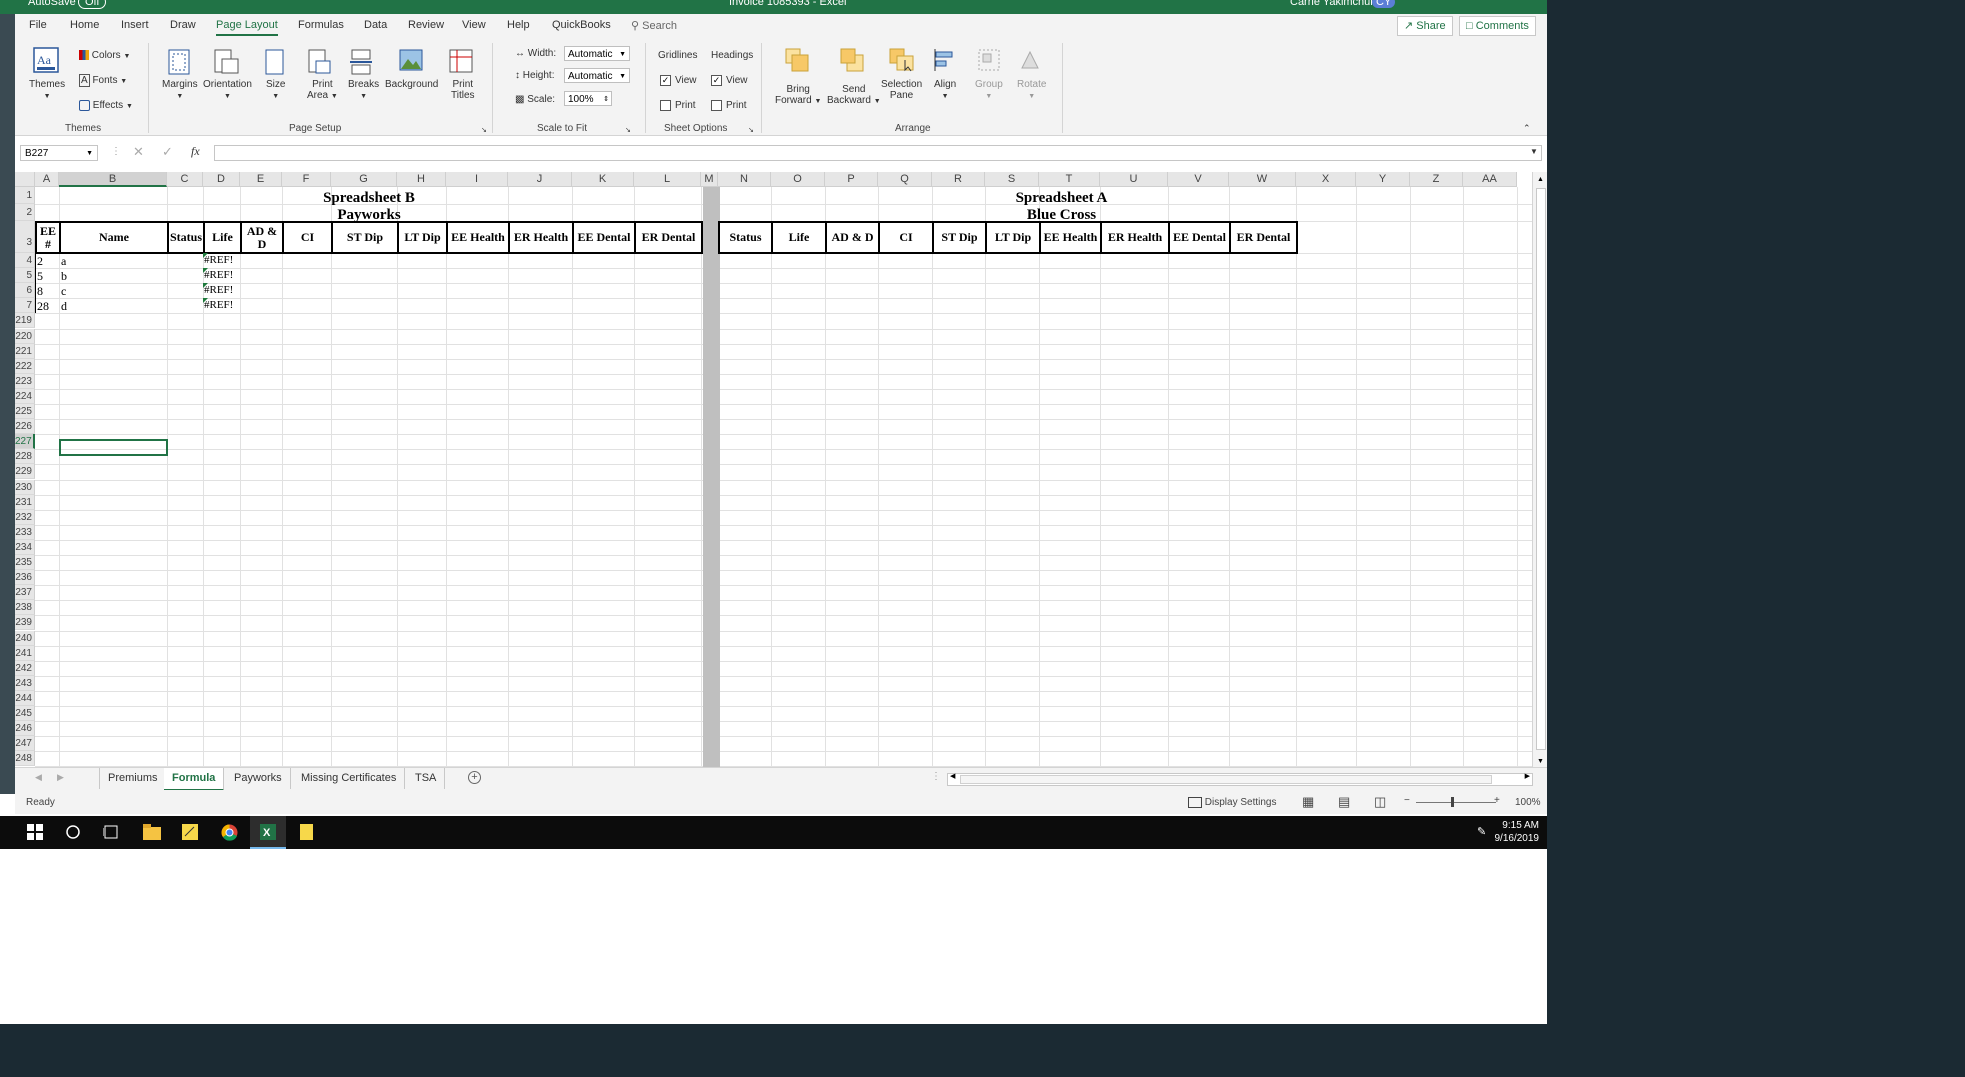 This screenshot has height=1077, width=1965. Describe the element at coordinates (221, 179) in the screenshot. I see `column-header-d: D` at that location.